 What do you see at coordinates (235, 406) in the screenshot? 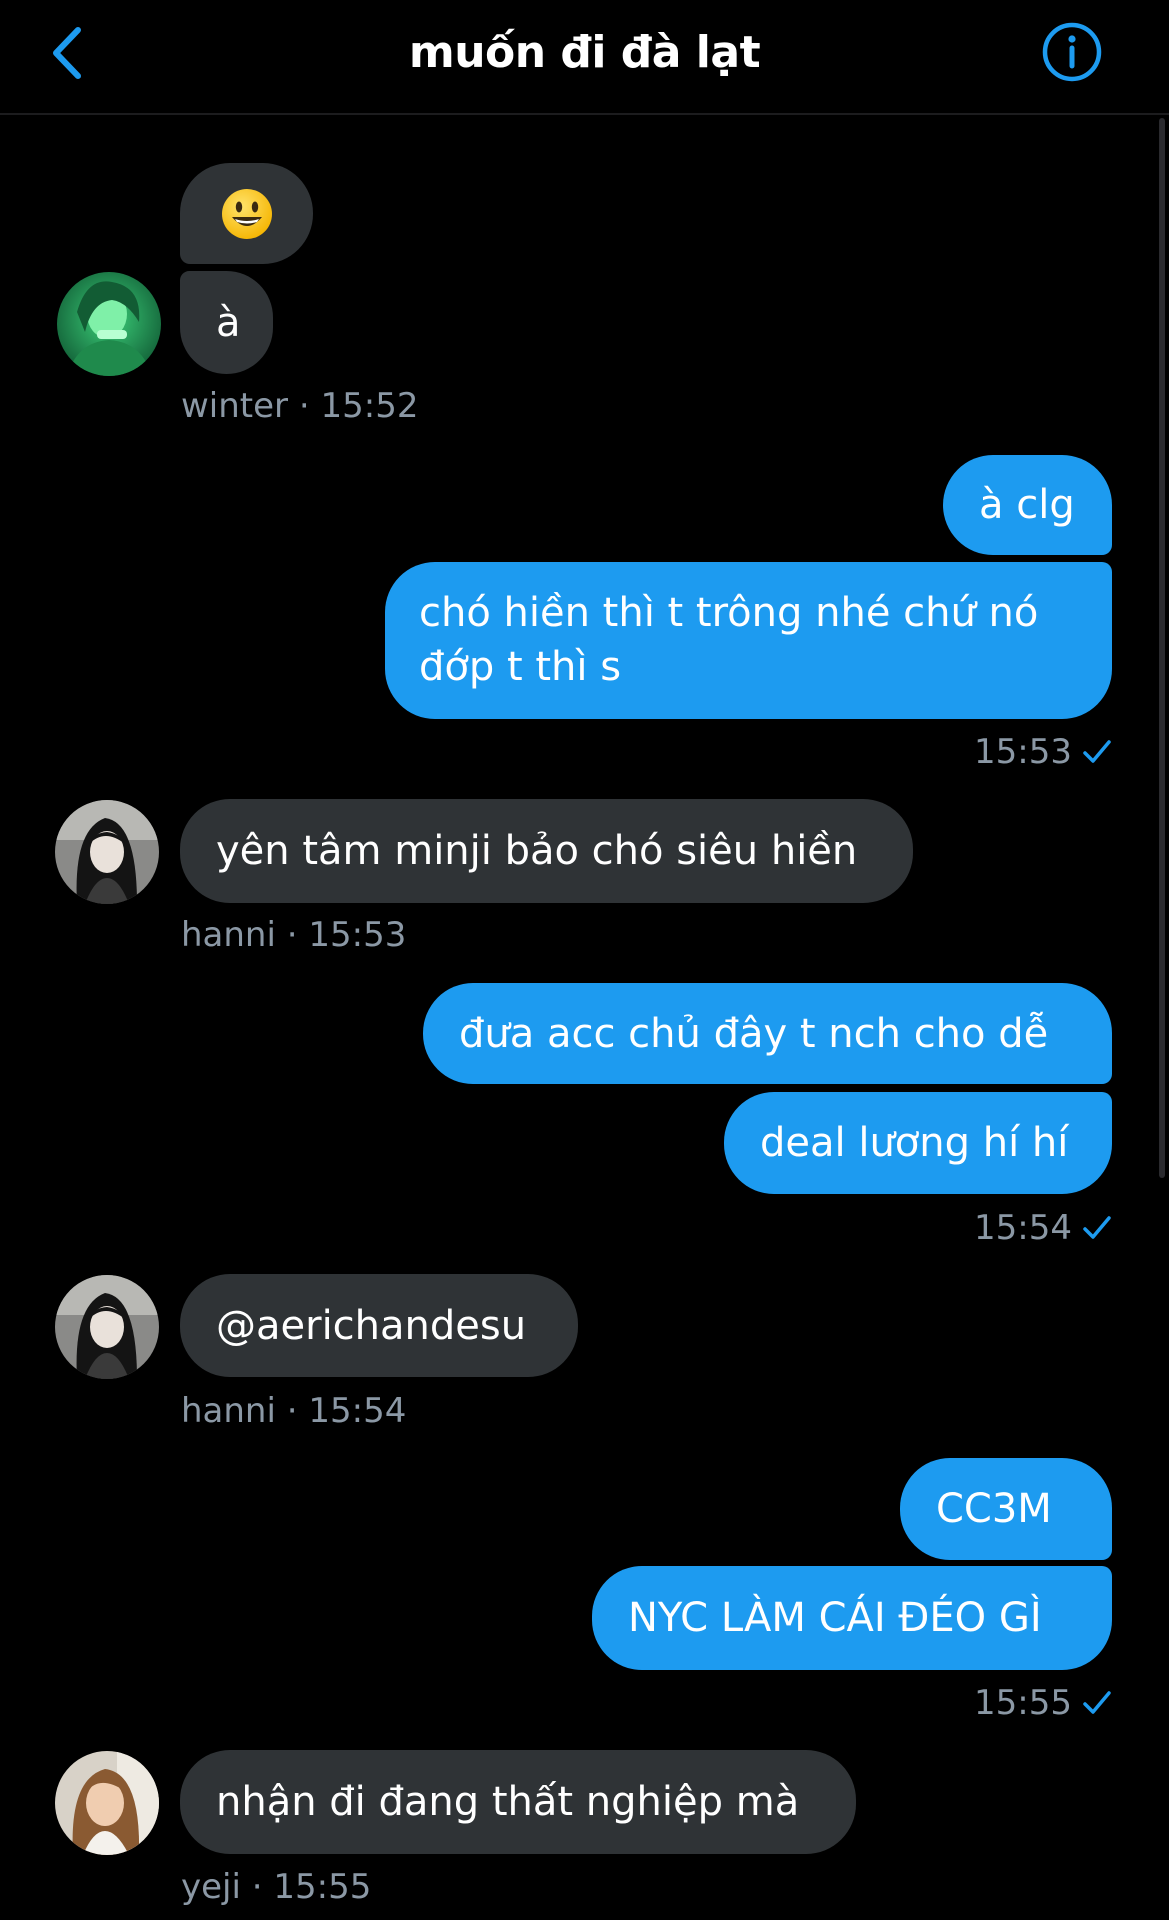
I see `sender-name: winter` at bounding box center [235, 406].